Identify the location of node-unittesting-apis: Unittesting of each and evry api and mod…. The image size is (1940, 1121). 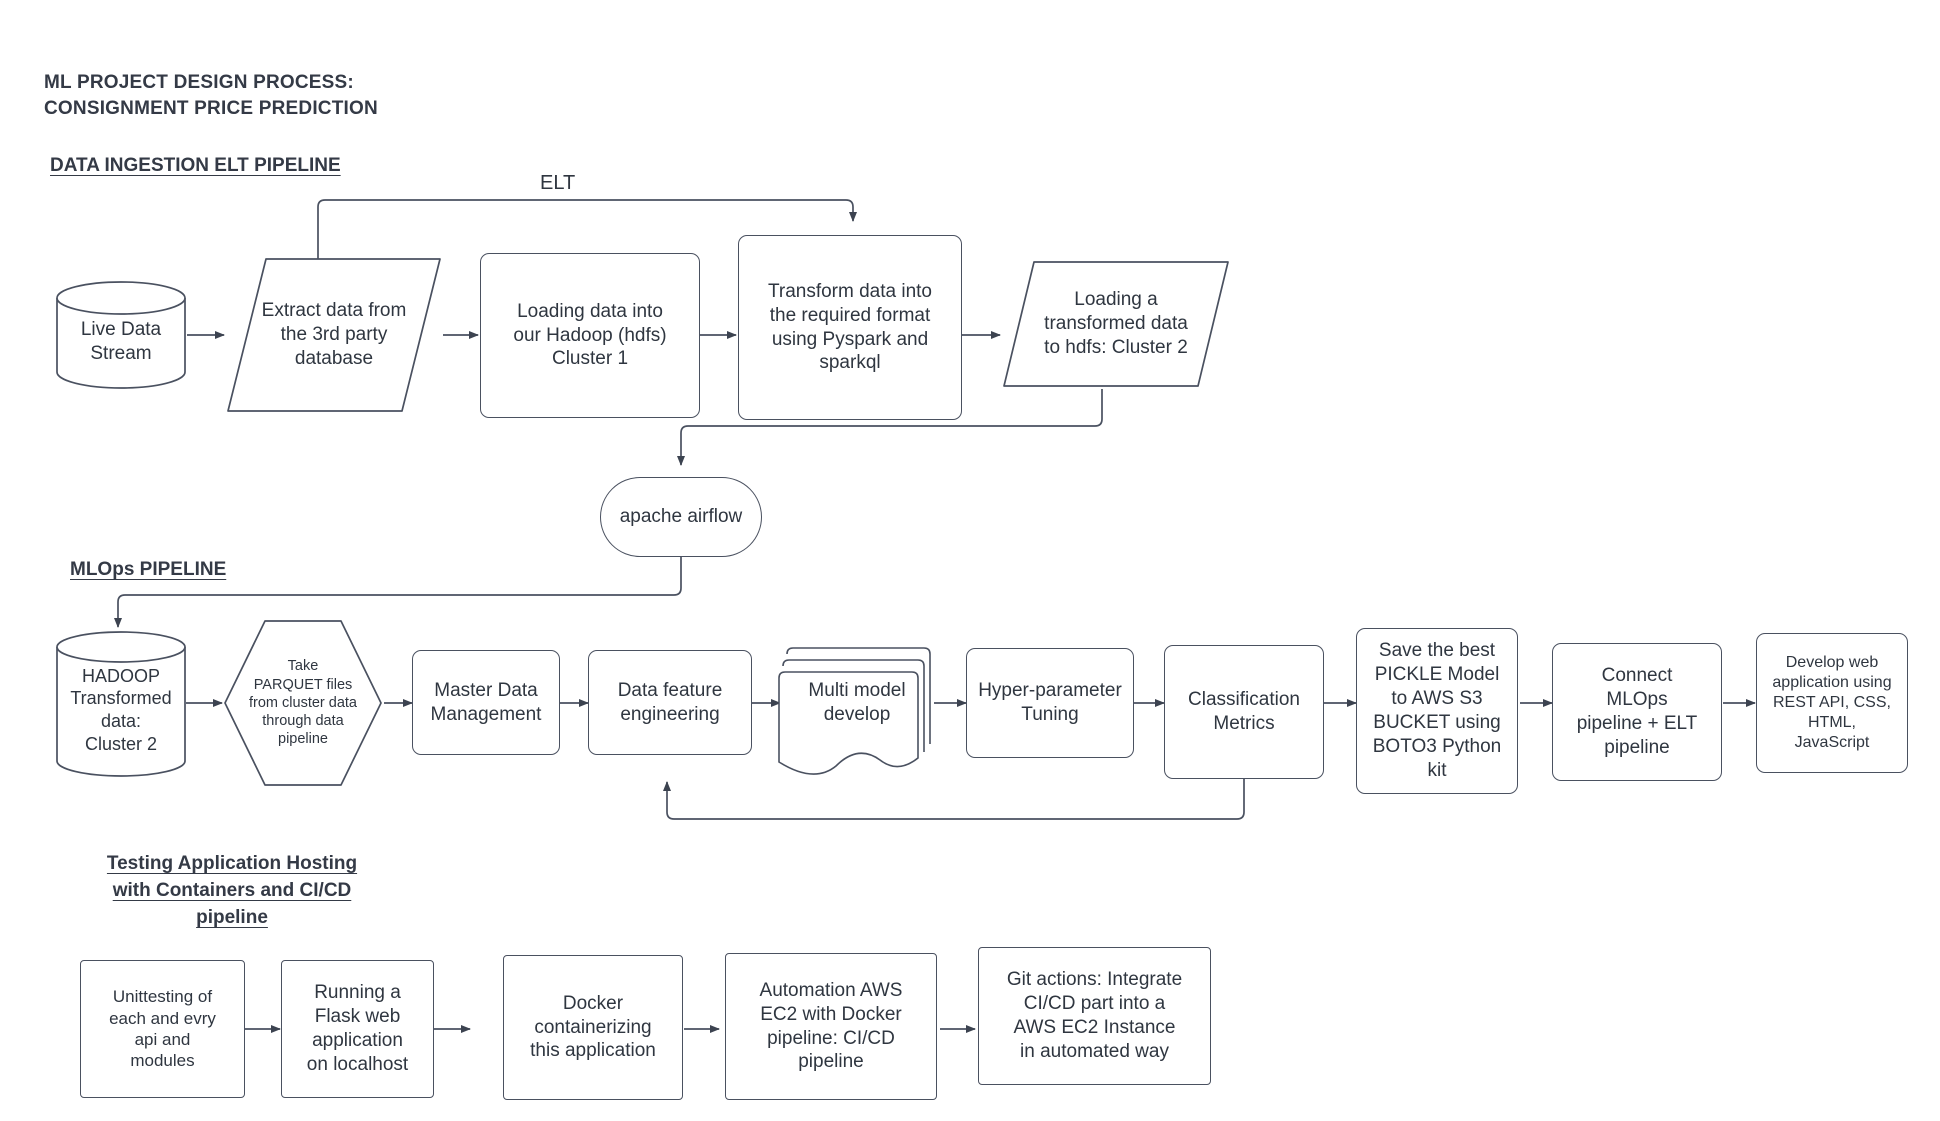
(162, 1029).